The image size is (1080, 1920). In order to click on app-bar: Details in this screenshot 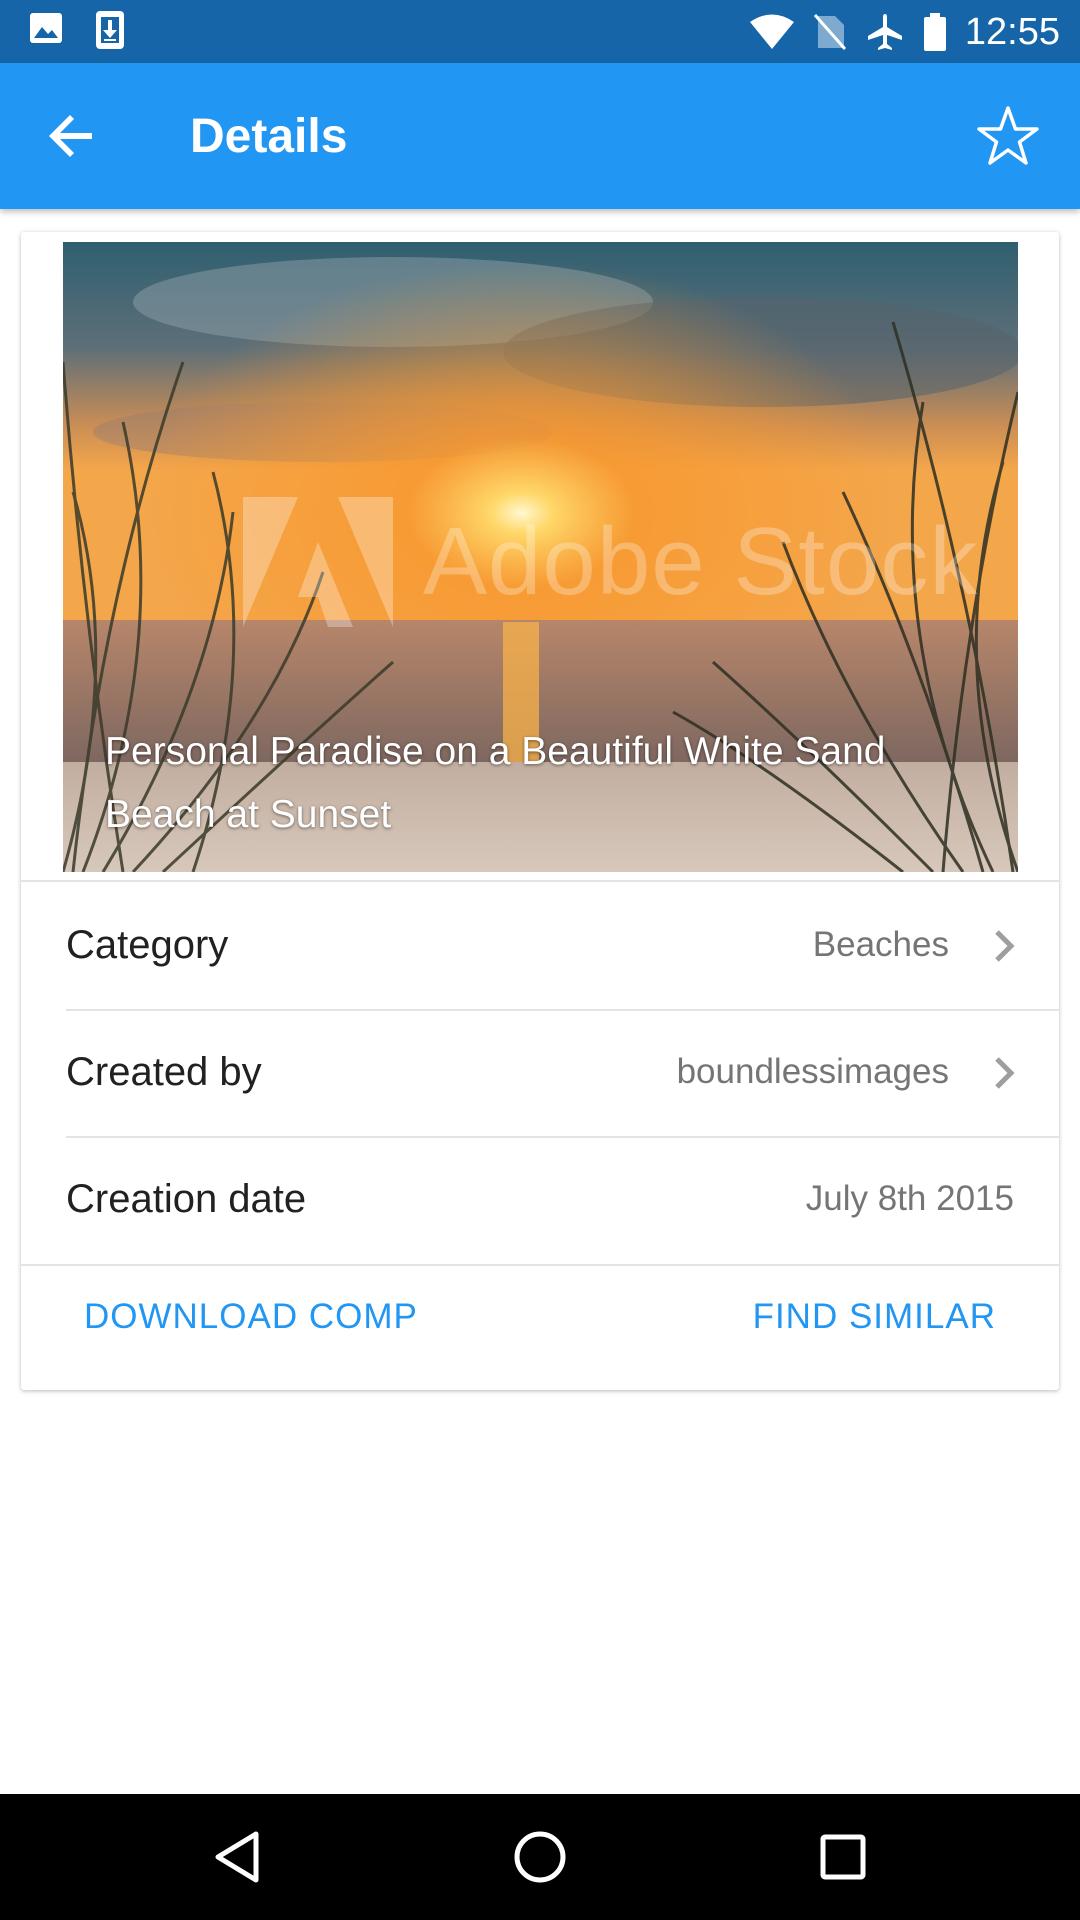, I will do `click(540, 136)`.